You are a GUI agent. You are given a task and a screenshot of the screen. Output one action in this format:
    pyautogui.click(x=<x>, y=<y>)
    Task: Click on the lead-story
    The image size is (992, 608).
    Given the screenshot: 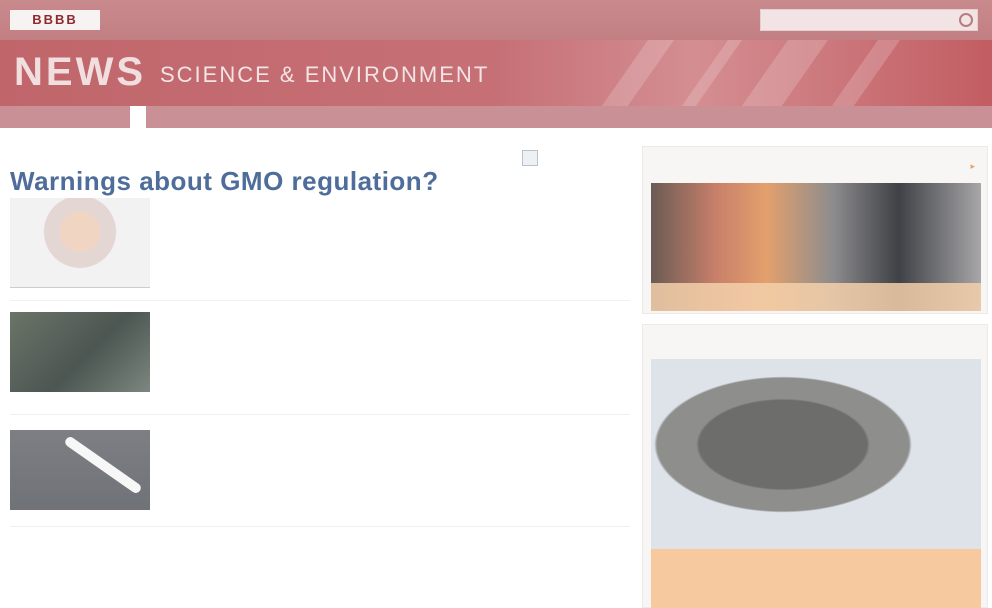 What is the action you would take?
    pyautogui.click(x=400, y=211)
    